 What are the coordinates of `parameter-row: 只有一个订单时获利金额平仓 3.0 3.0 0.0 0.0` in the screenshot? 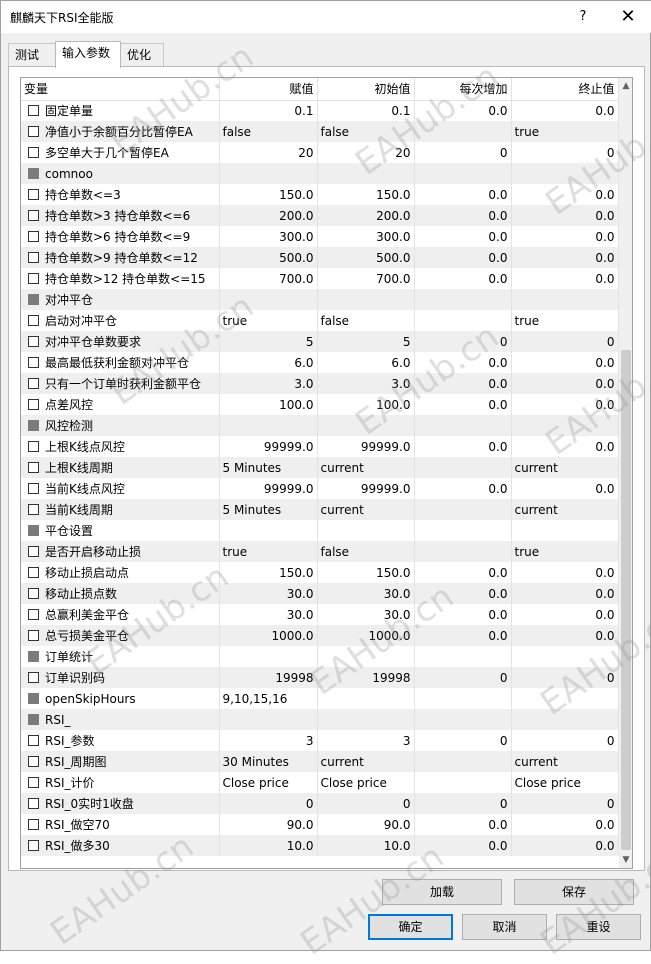 It's located at (320, 383).